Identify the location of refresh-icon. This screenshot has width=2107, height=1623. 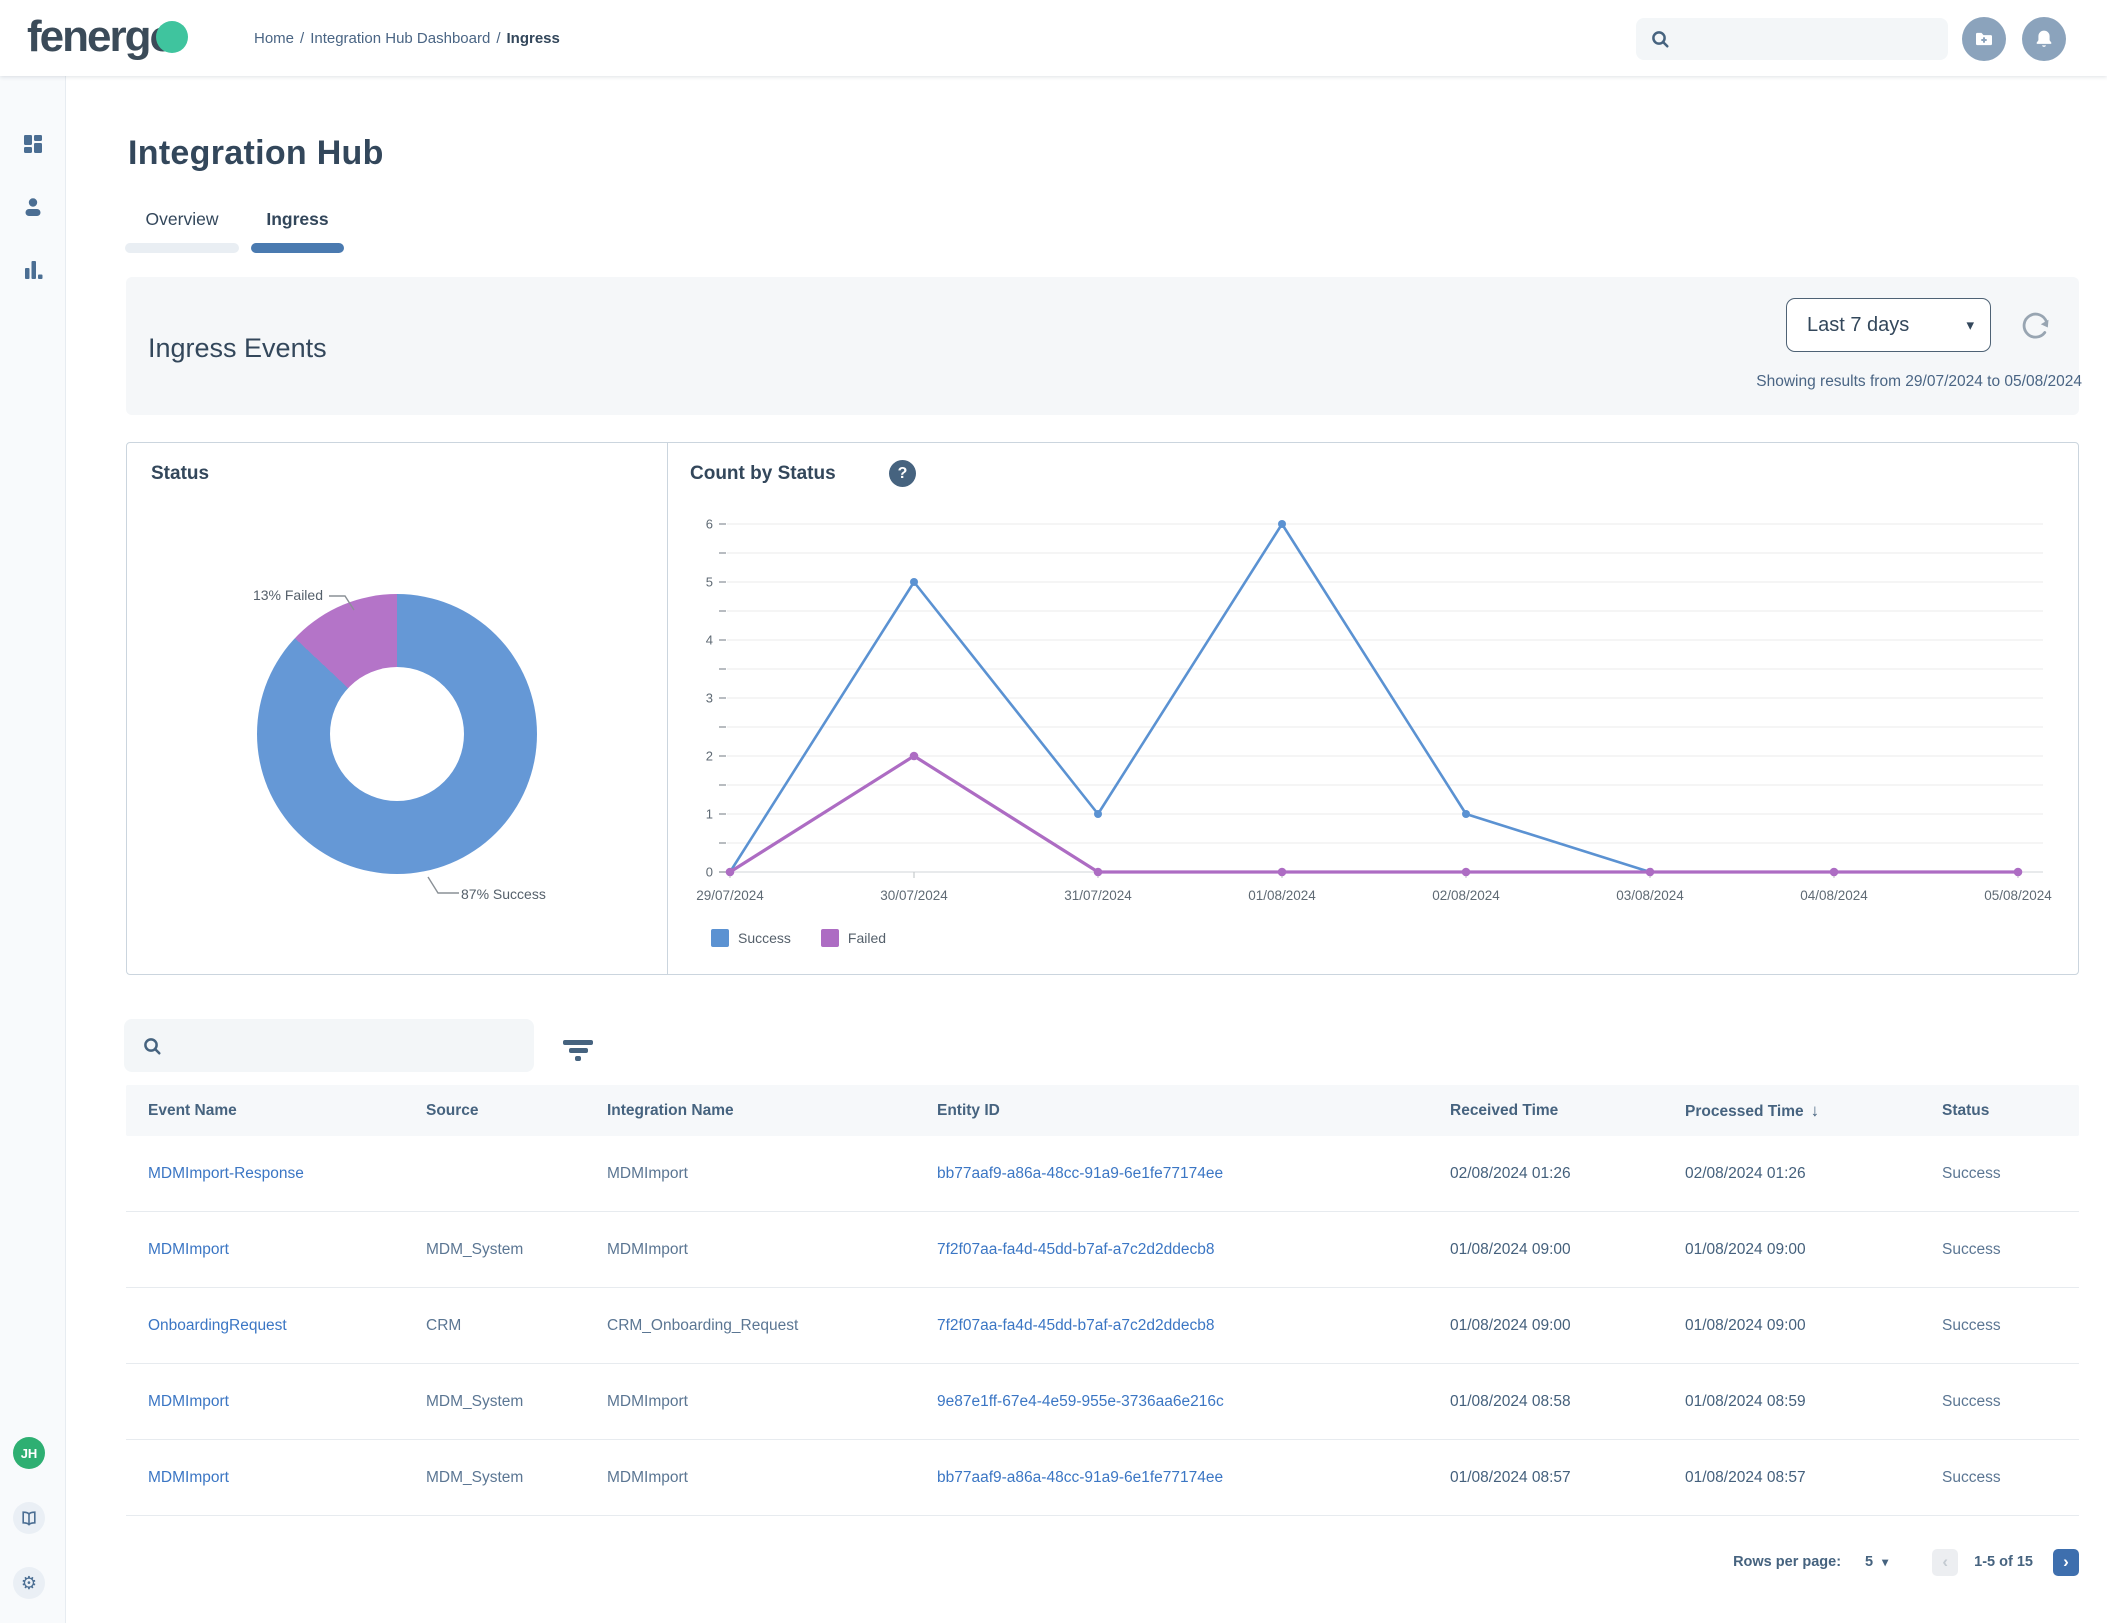
(2035, 325).